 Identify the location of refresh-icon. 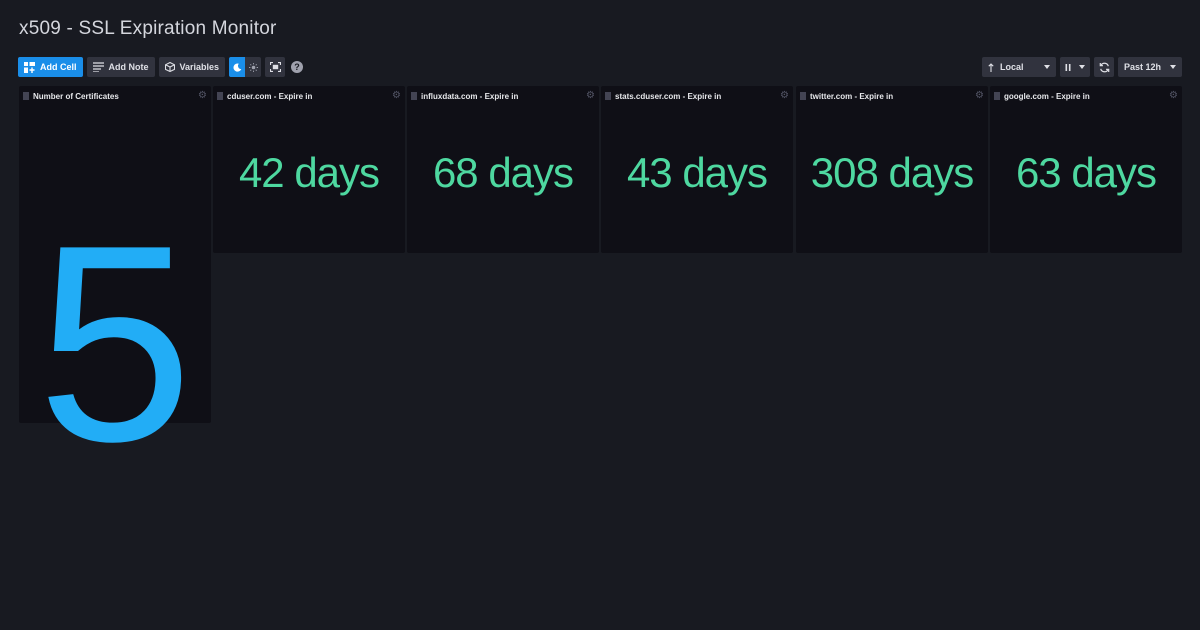
(1104, 67).